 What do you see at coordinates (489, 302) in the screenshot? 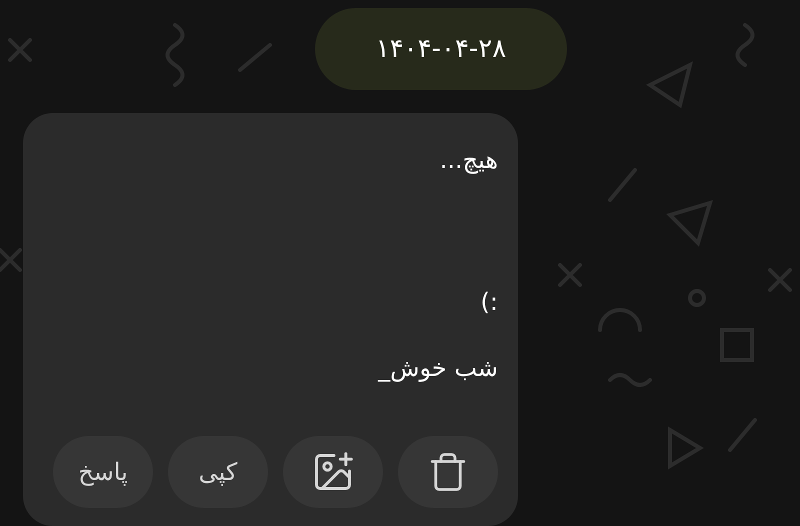
I see `message-text: :)` at bounding box center [489, 302].